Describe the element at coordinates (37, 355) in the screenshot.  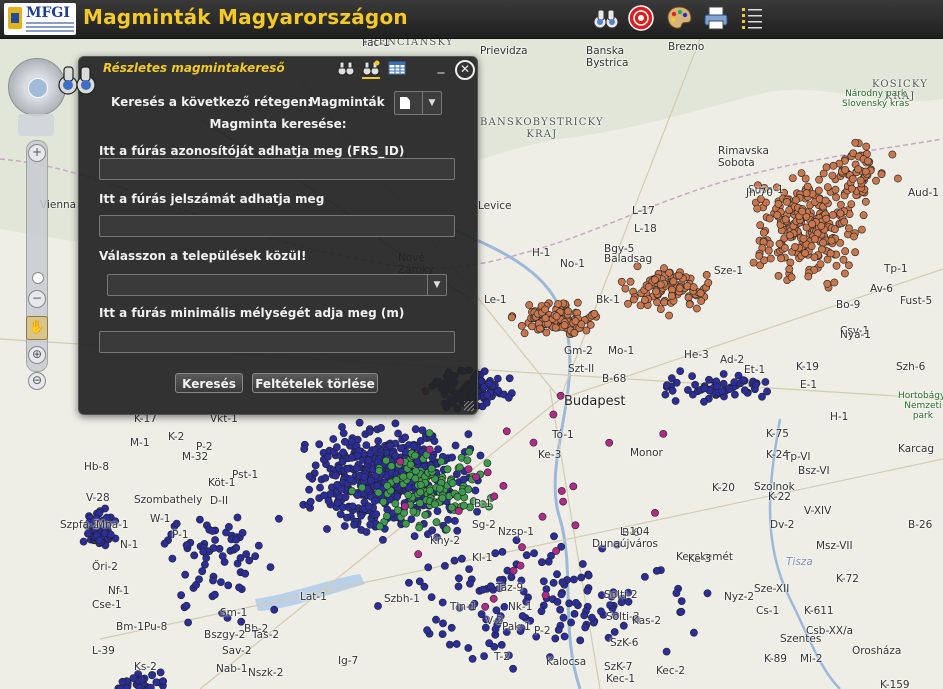
I see `next-extent-icon: ⊕` at that location.